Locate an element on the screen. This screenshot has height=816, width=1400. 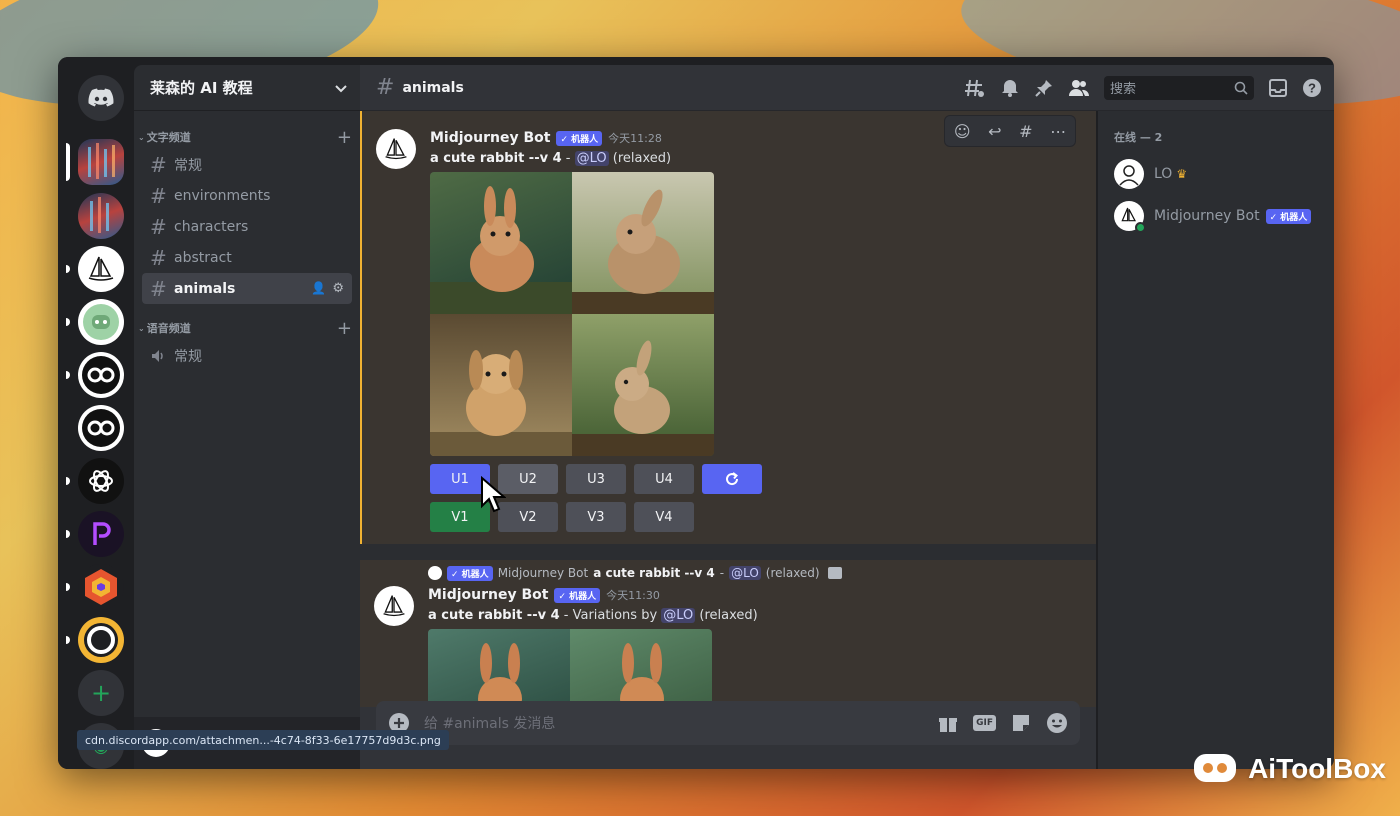
inbox-icon is located at coordinates (1278, 88).